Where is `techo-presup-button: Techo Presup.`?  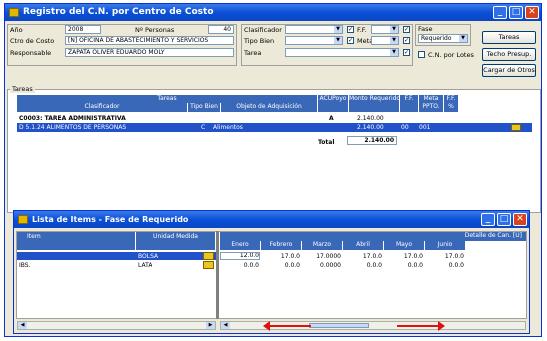
techo-presup-button: Techo Presup. is located at coordinates (509, 54).